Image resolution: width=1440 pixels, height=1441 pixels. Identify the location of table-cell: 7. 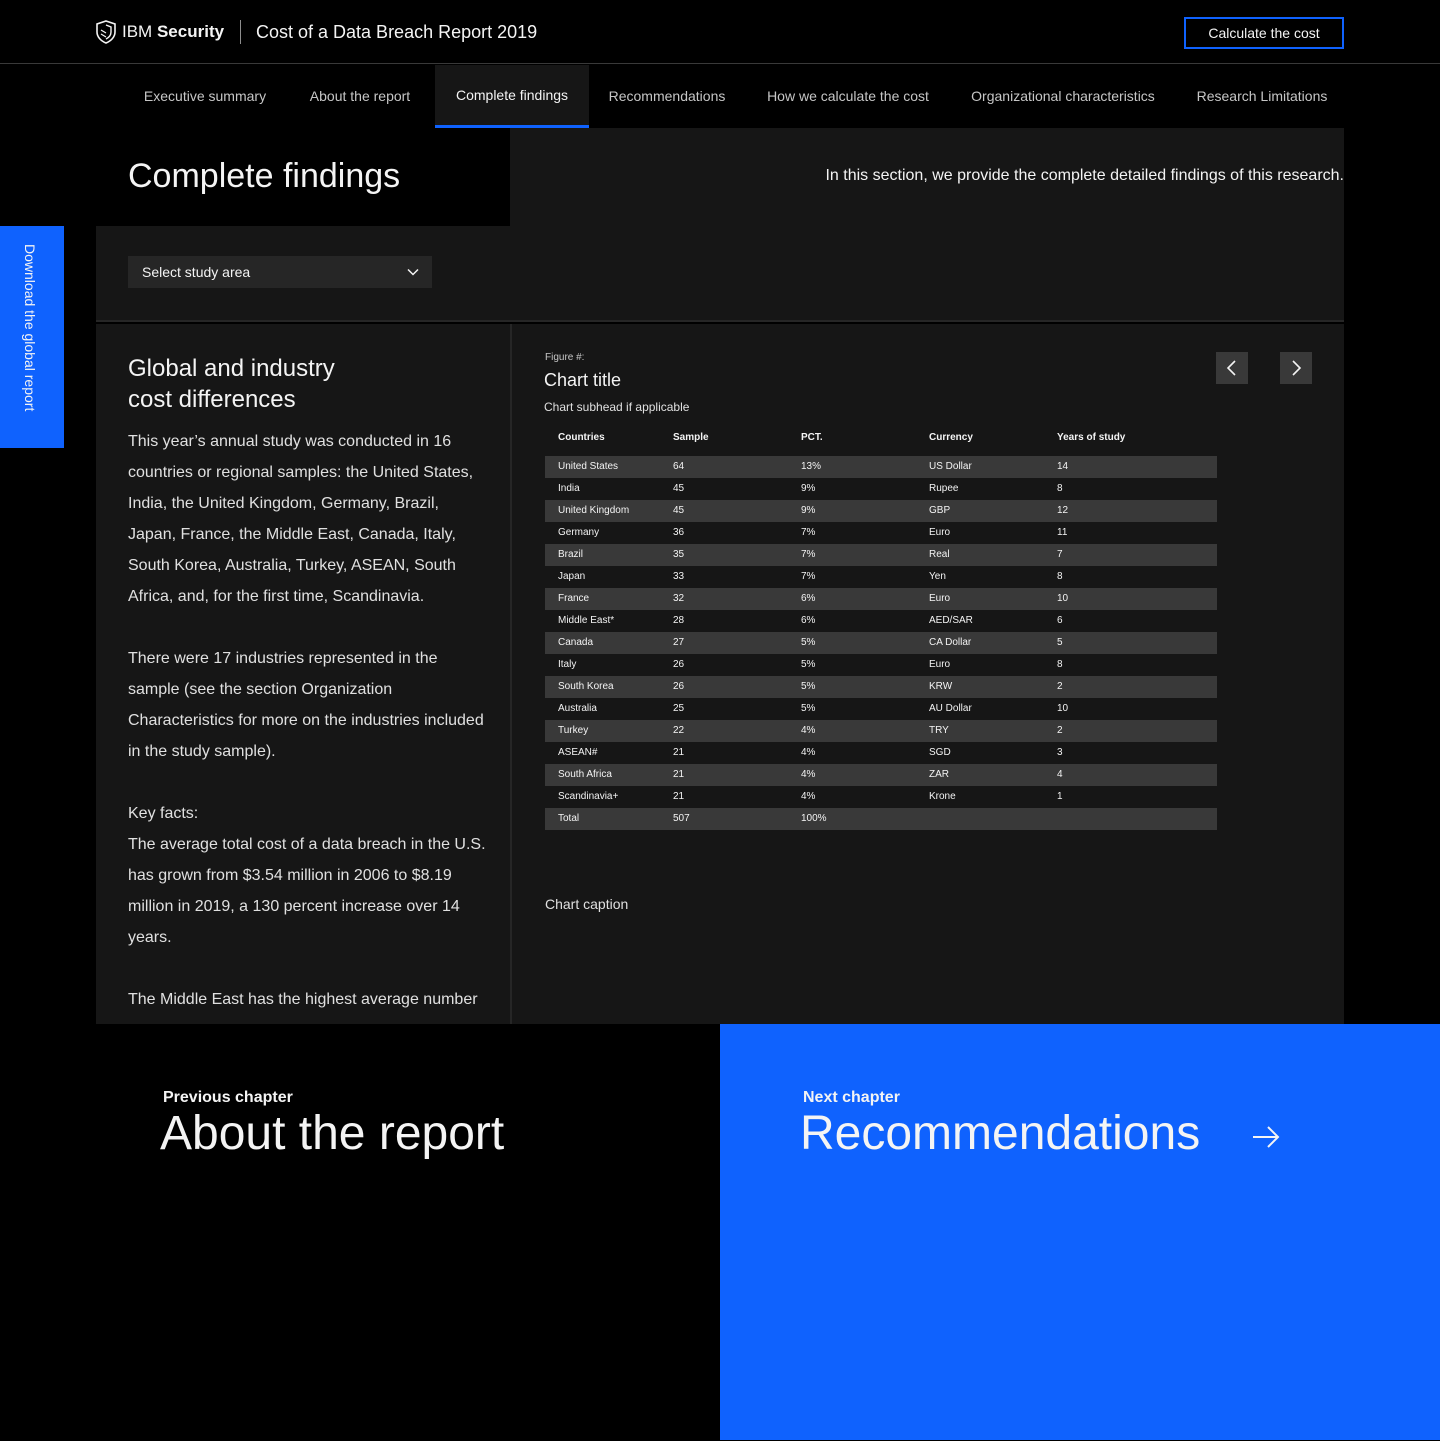
(1060, 554).